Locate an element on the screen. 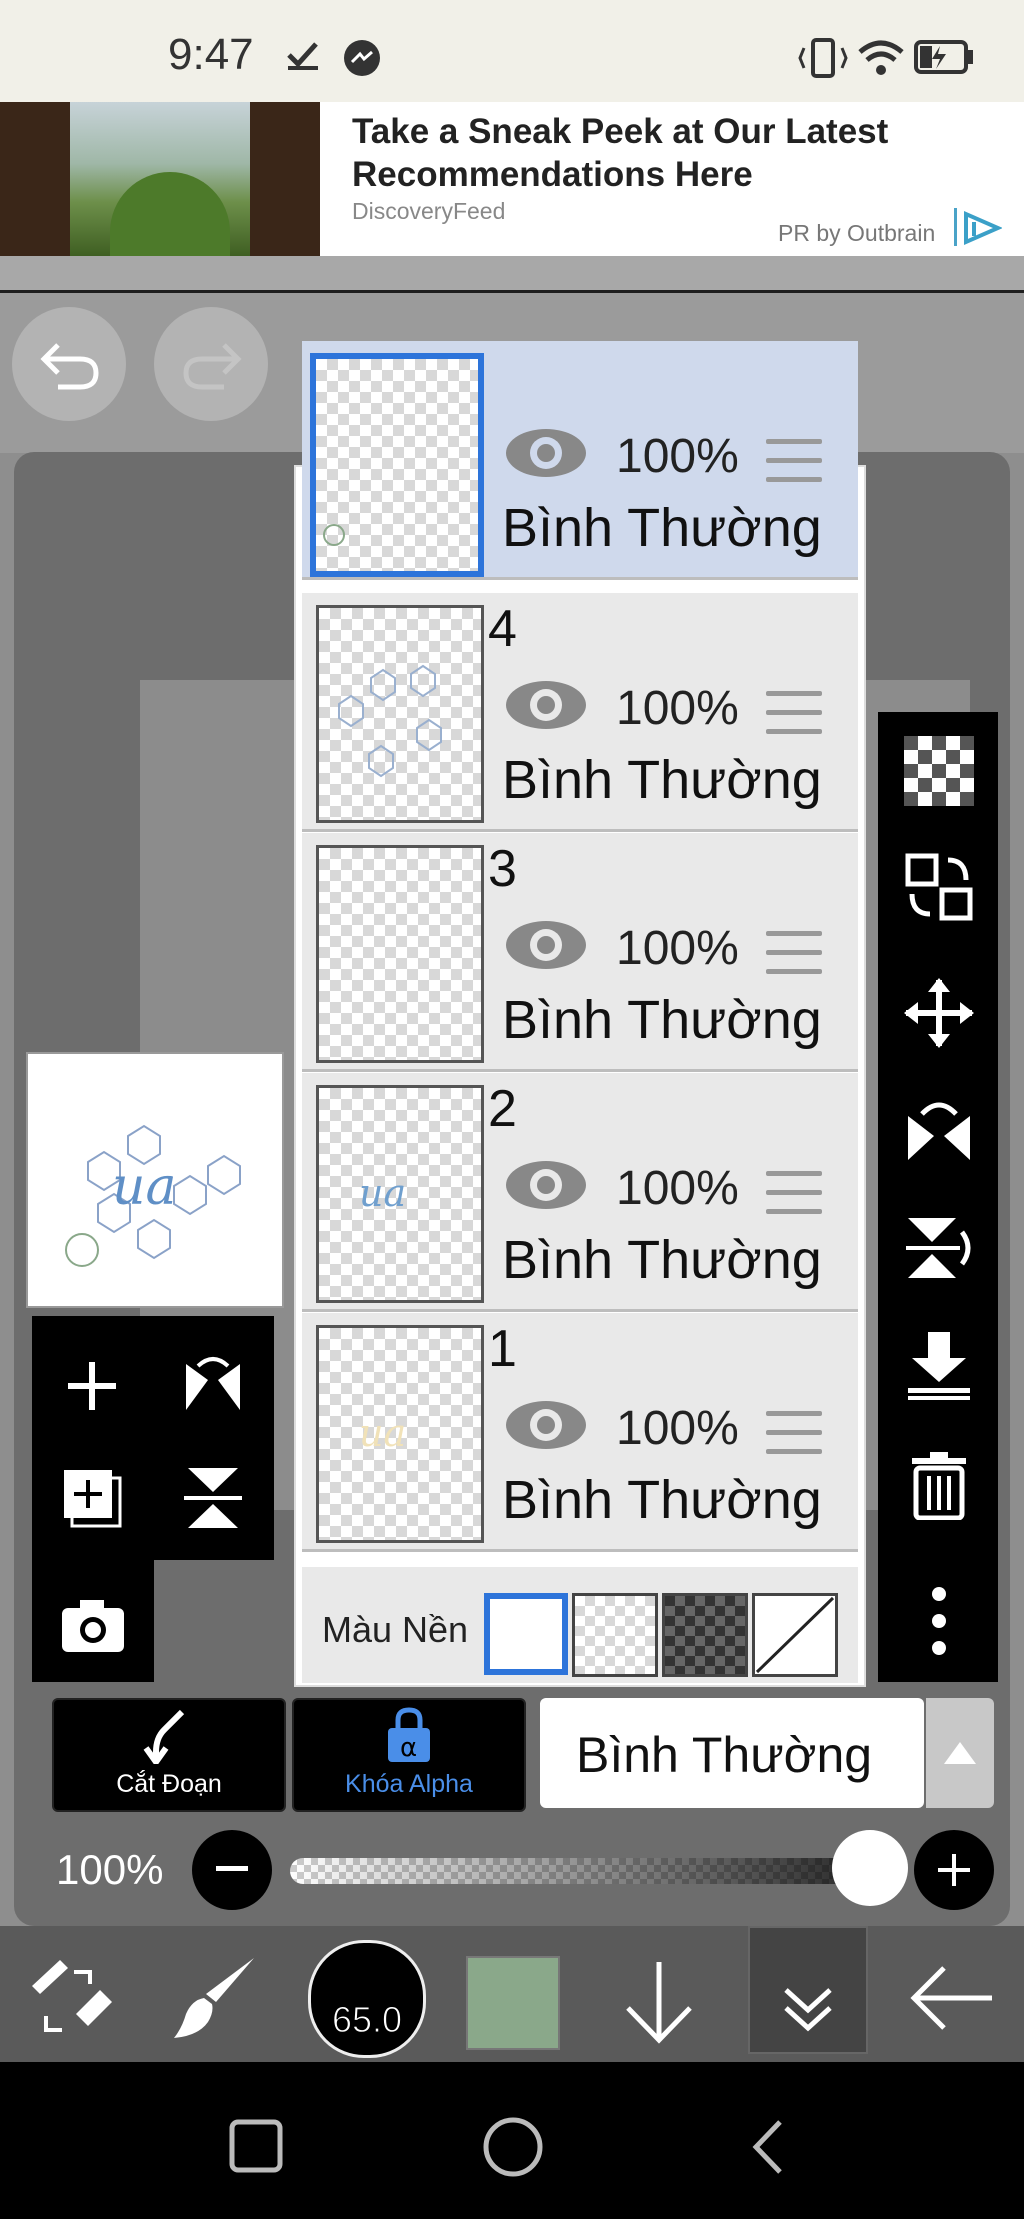 This screenshot has width=1024, height=2219. flip-layer-horizontal-icon is located at coordinates (213, 1385).